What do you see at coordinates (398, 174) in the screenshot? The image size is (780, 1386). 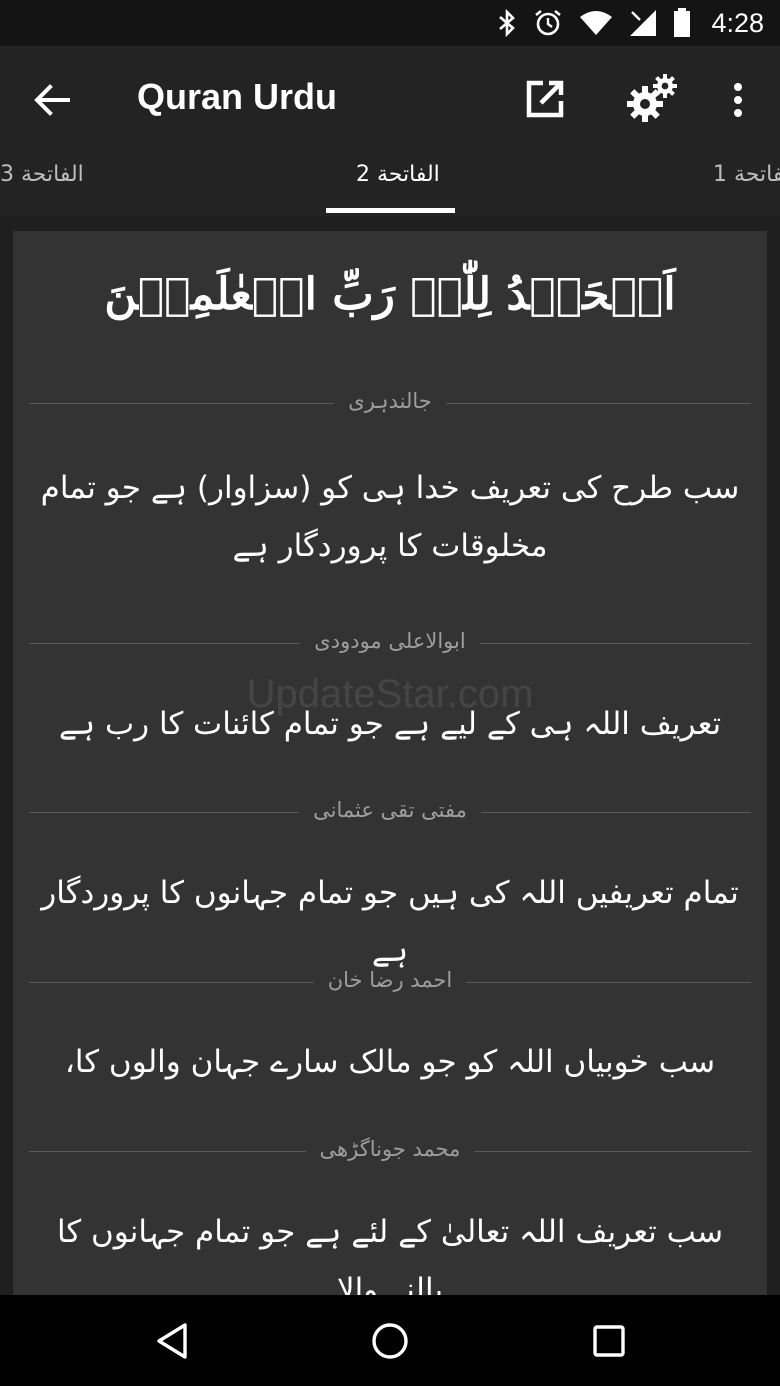 I see `tab-fatiha-2: الفاتحة 2` at bounding box center [398, 174].